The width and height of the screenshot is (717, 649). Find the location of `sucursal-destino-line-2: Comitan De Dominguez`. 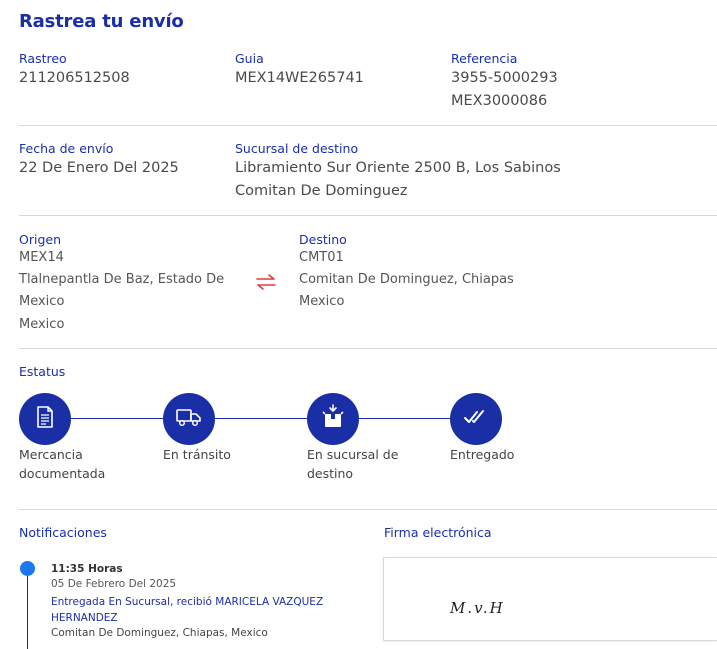

sucursal-destino-line-2: Comitan De Dominguez is located at coordinates (321, 191).